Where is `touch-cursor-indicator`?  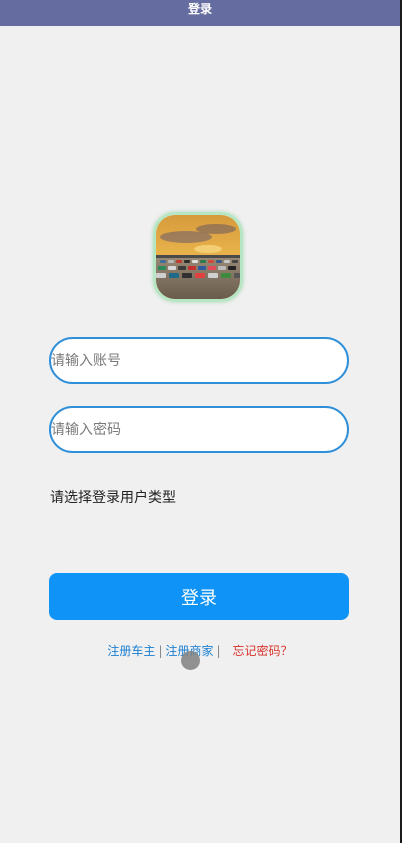 touch-cursor-indicator is located at coordinates (190, 660).